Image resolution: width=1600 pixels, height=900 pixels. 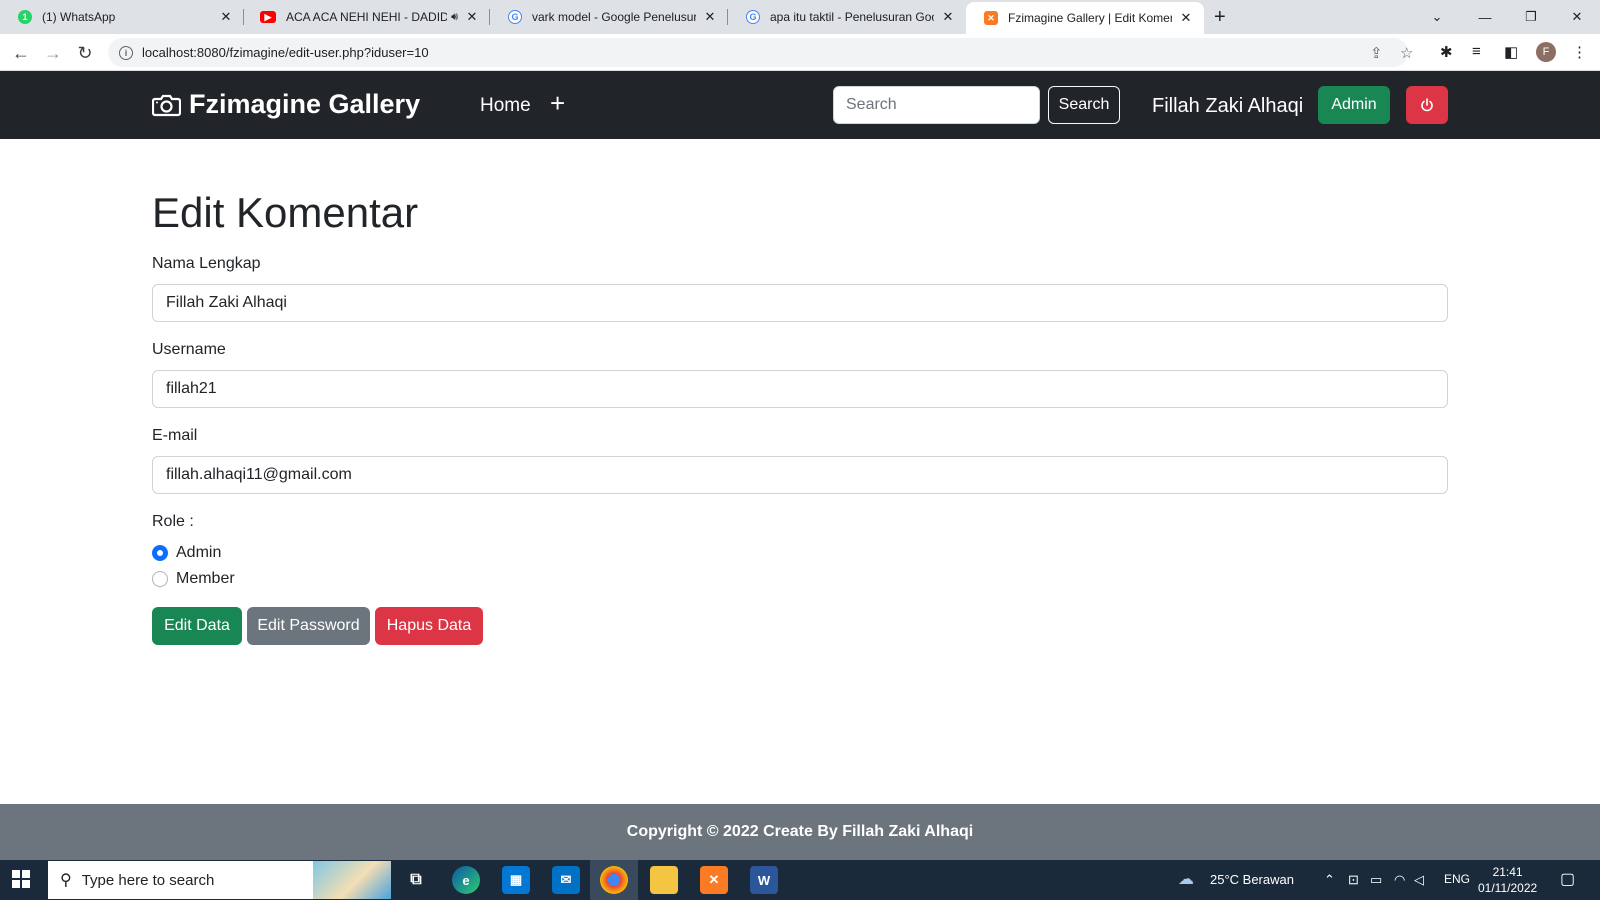 What do you see at coordinates (199, 552) in the screenshot?
I see `radio-label: Admin` at bounding box center [199, 552].